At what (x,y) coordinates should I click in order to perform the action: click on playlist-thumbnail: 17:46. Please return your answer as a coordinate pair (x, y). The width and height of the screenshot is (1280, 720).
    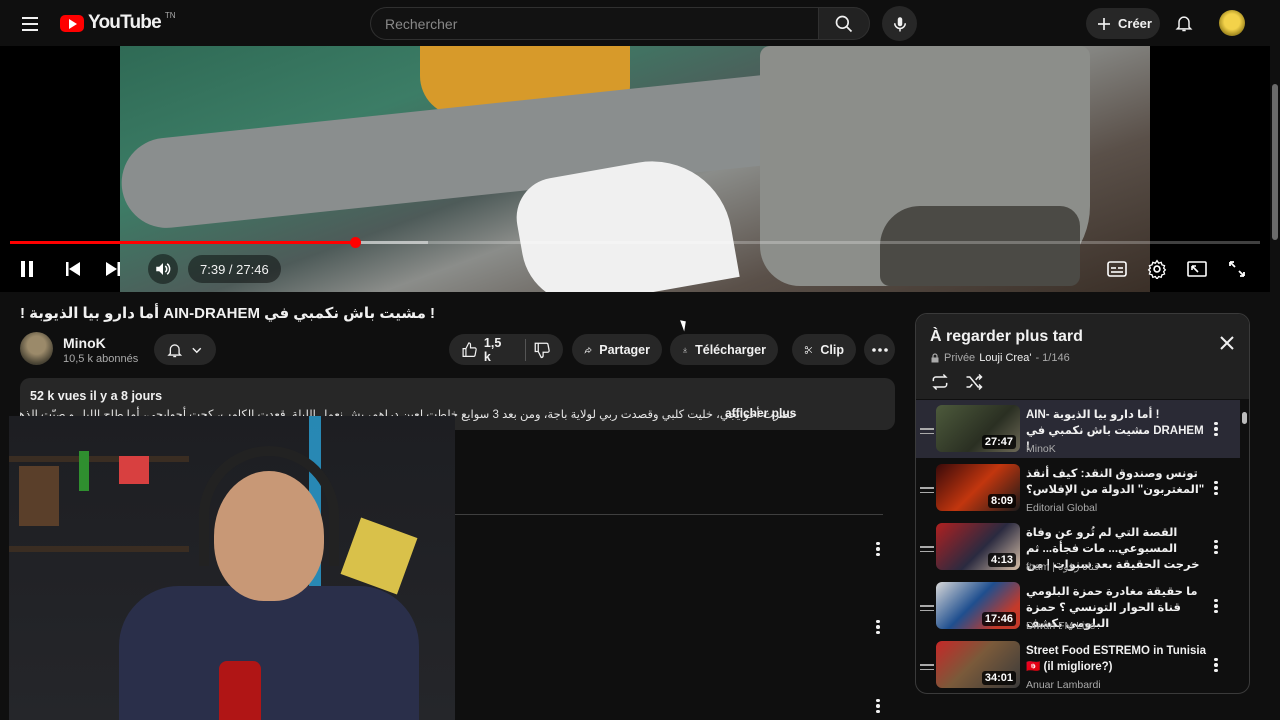
    Looking at the image, I should click on (978, 605).